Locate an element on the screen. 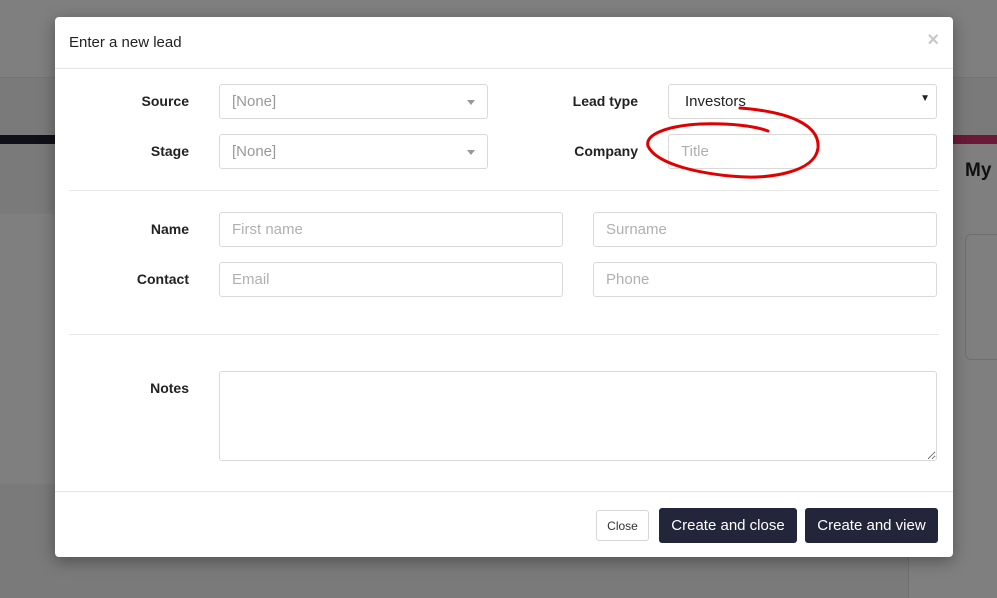  phone-input is located at coordinates (765, 279).